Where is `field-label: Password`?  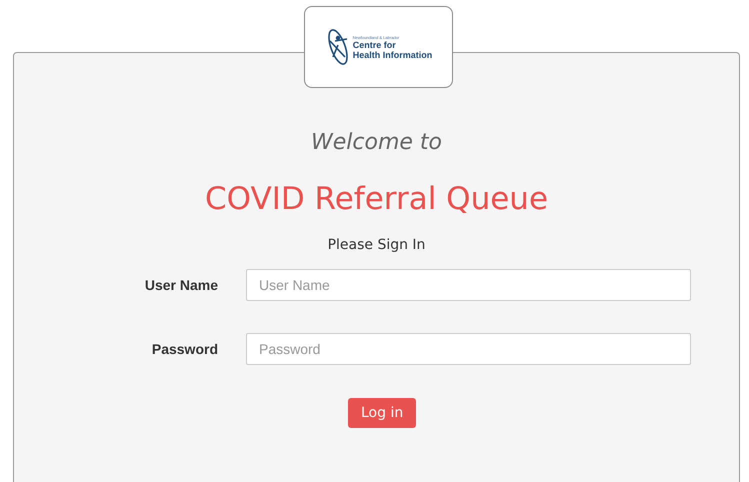 field-label: Password is located at coordinates (184, 349).